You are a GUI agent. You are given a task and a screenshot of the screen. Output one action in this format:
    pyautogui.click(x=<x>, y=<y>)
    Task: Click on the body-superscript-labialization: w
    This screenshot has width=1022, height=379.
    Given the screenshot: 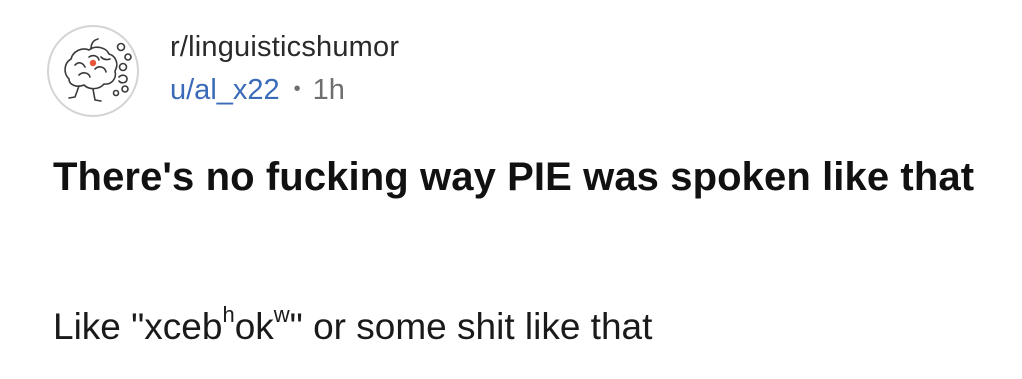 What is the action you would take?
    pyautogui.click(x=281, y=314)
    